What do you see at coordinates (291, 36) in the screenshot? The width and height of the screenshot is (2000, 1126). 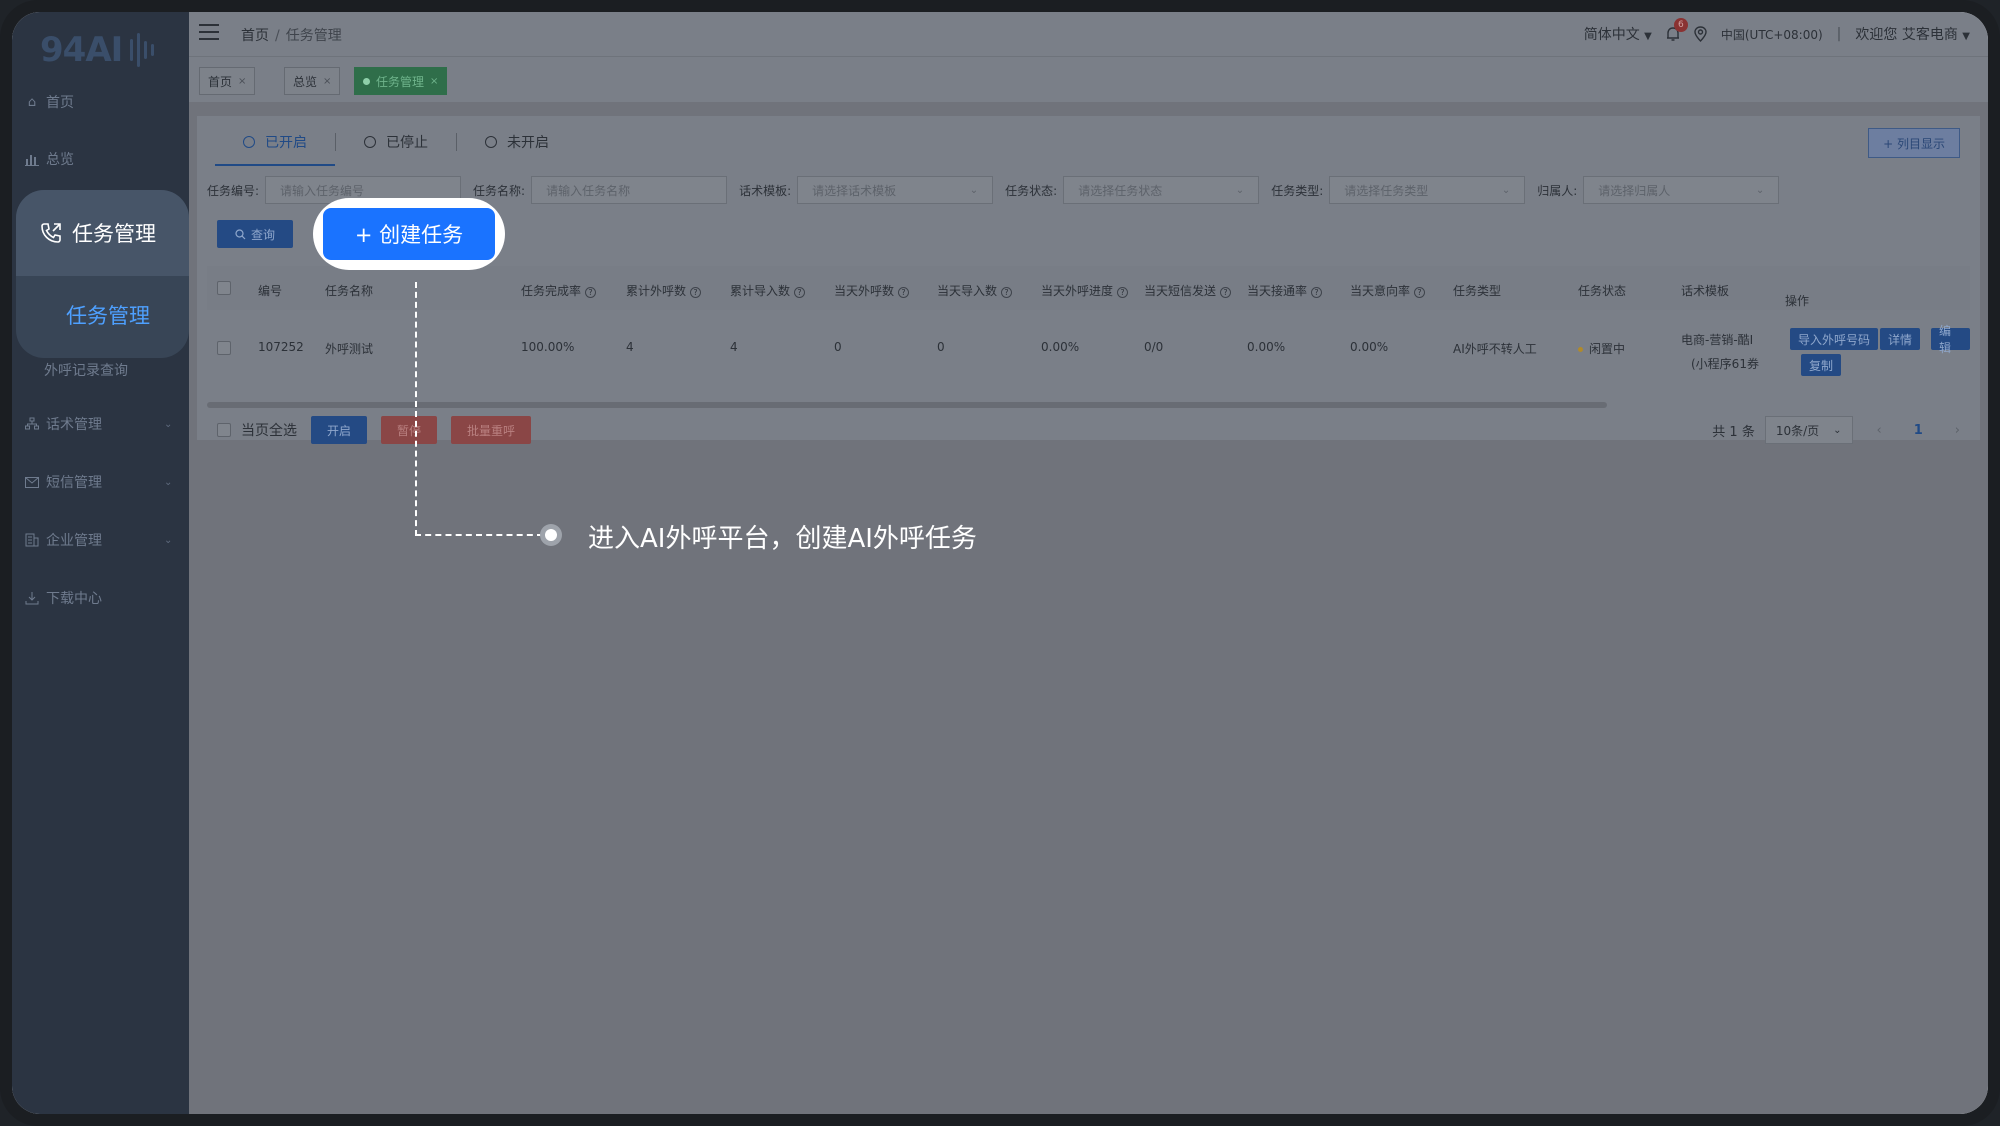 I see `breadcrumb: 首页 / 任务管理` at bounding box center [291, 36].